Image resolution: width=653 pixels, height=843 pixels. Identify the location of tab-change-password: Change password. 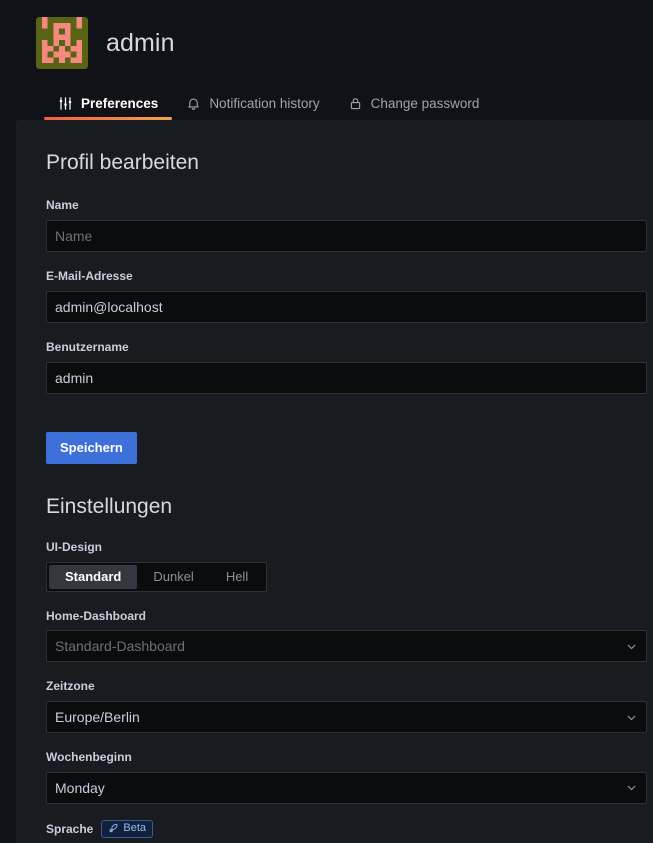
(414, 108).